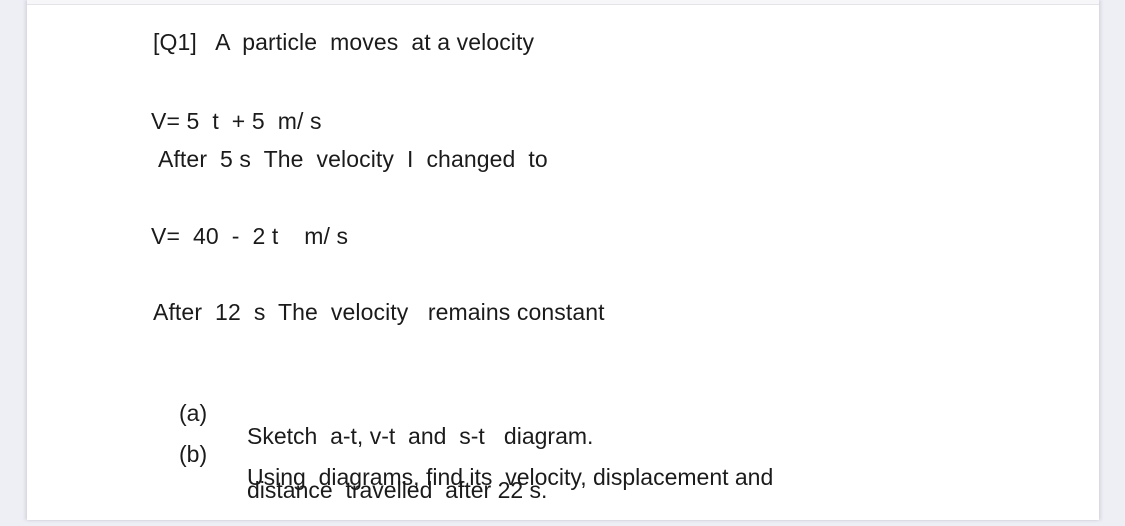  What do you see at coordinates (397, 490) in the screenshot?
I see `list-item-b-continuation-text: distance travelled after 22 s.` at bounding box center [397, 490].